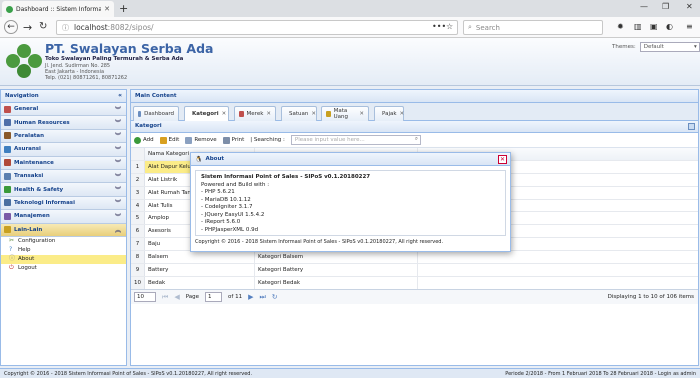  What do you see at coordinates (654, 26) in the screenshot?
I see `sidebar-toggle-icon: ▣` at bounding box center [654, 26].